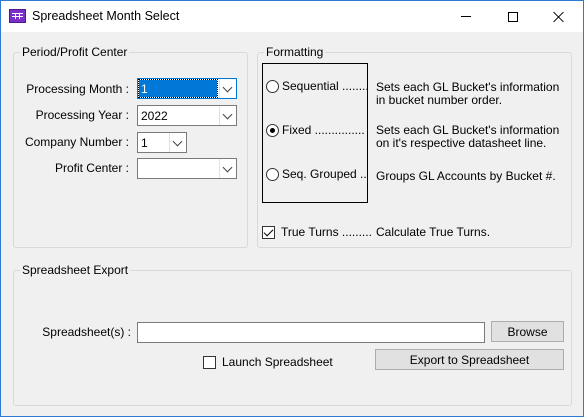 The image size is (584, 417). Describe the element at coordinates (75, 270) in the screenshot. I see `export-group-title: Spreadsheet Export` at that location.